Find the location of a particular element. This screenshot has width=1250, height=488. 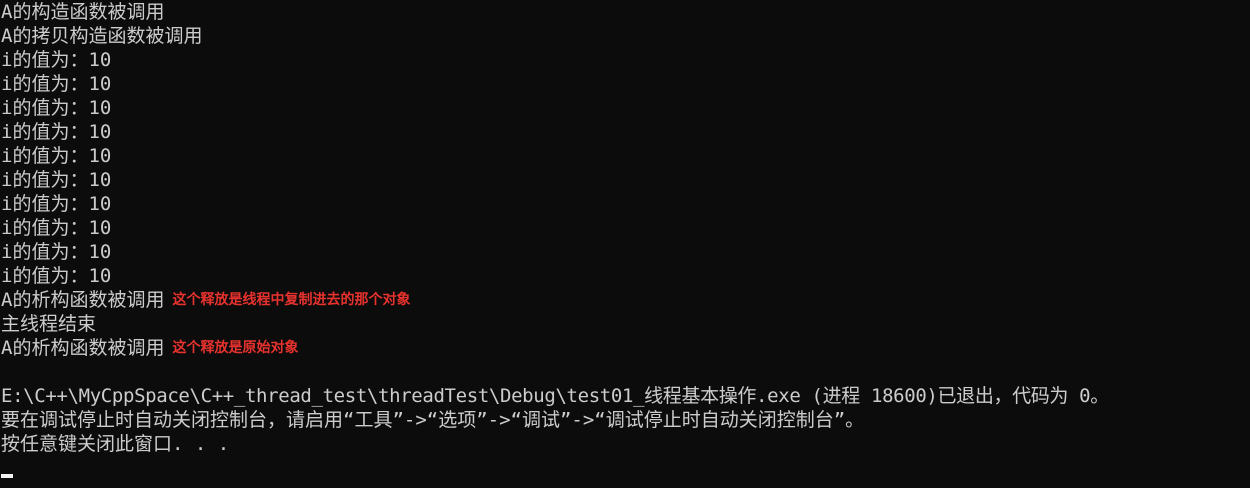

annotation-original-release: 这个释放是原始对象 is located at coordinates (235, 348).